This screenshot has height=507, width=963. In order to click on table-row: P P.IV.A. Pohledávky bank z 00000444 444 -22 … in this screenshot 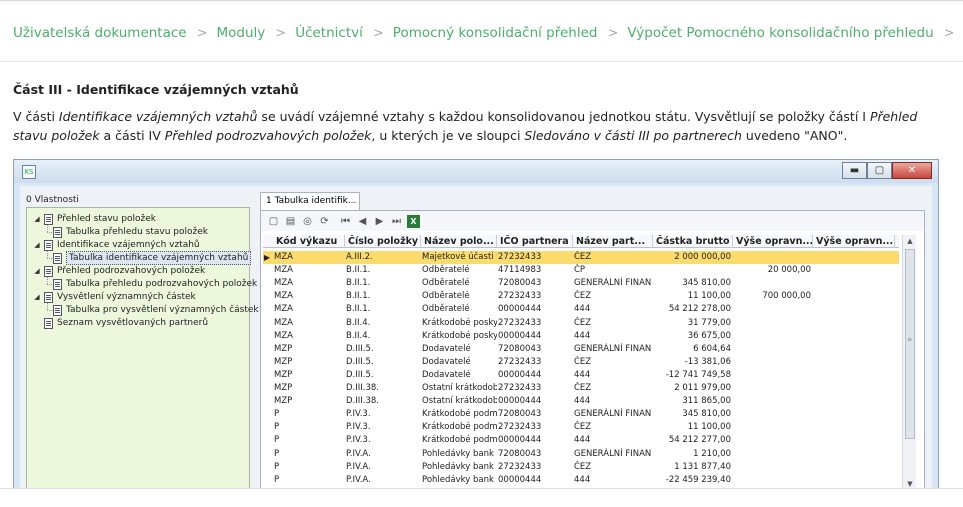, I will do `click(581, 480)`.